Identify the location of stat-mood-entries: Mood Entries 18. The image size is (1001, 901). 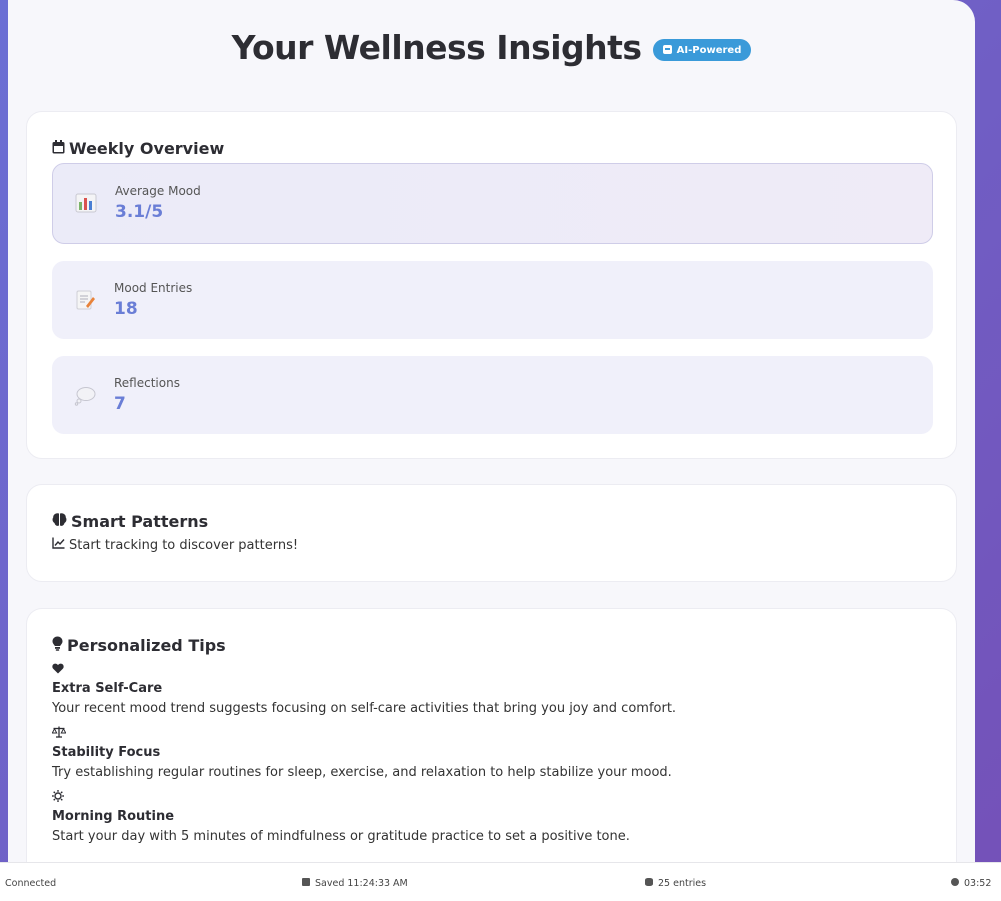
(492, 300).